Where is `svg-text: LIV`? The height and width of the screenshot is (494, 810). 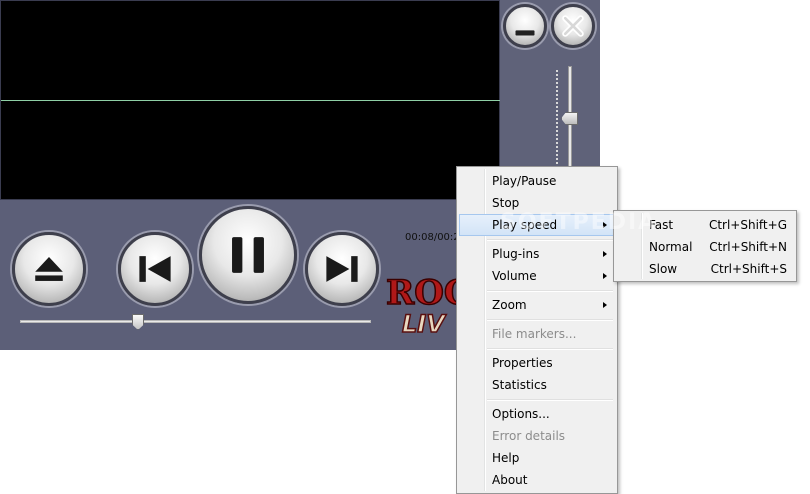 svg-text: LIV is located at coordinates (424, 324).